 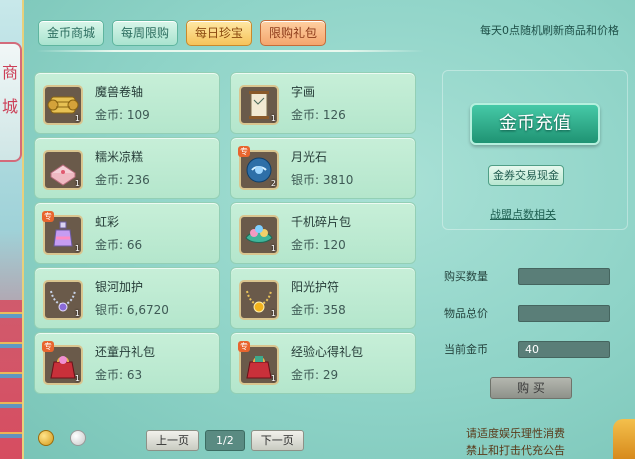 What do you see at coordinates (182, 33) in the screenshot?
I see `shop-tabs: 金币商城 每周限购 每日珍宝 限购礼包` at bounding box center [182, 33].